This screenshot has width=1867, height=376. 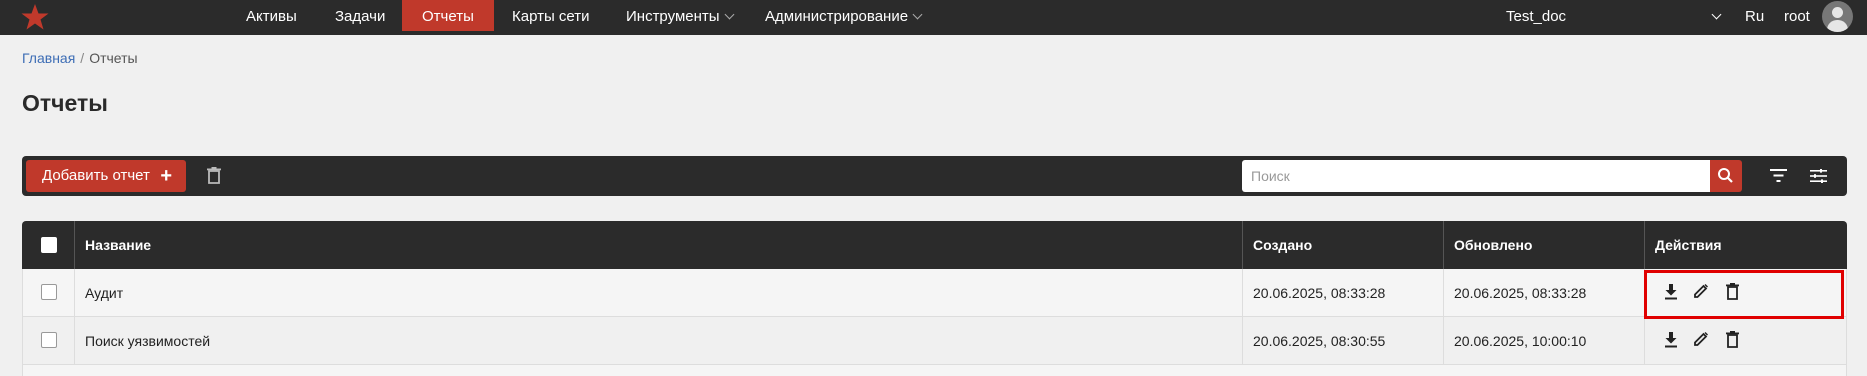 What do you see at coordinates (934, 245) in the screenshot?
I see `table-header: Название Создано Обновлено Действия` at bounding box center [934, 245].